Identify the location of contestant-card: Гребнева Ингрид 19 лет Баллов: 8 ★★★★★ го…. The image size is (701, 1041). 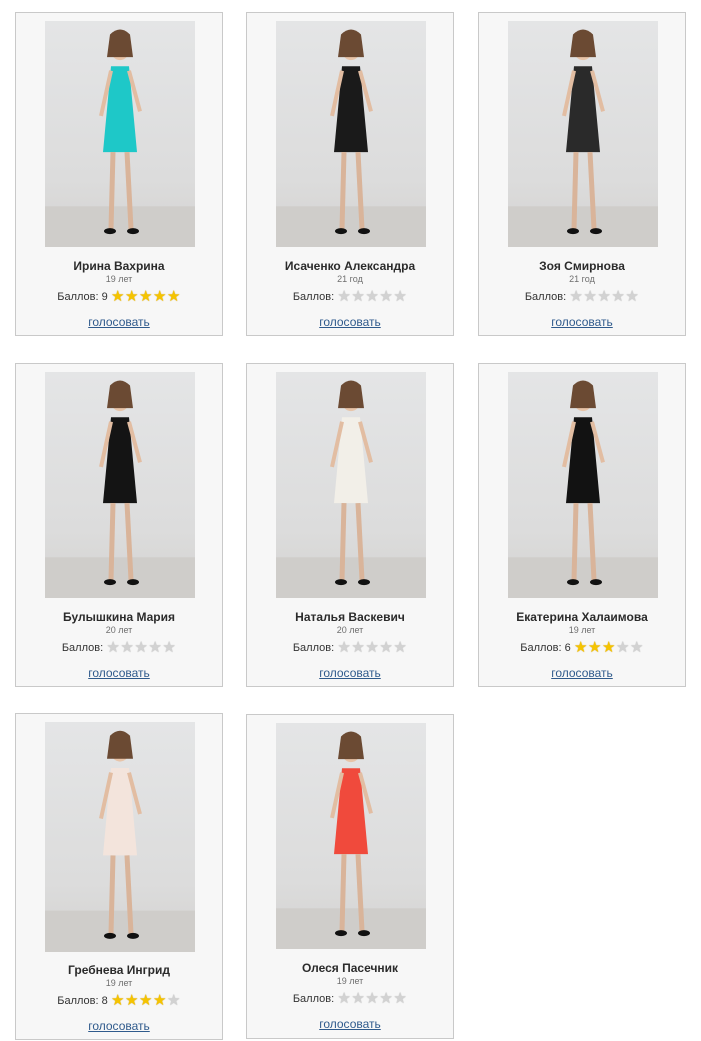
(119, 876).